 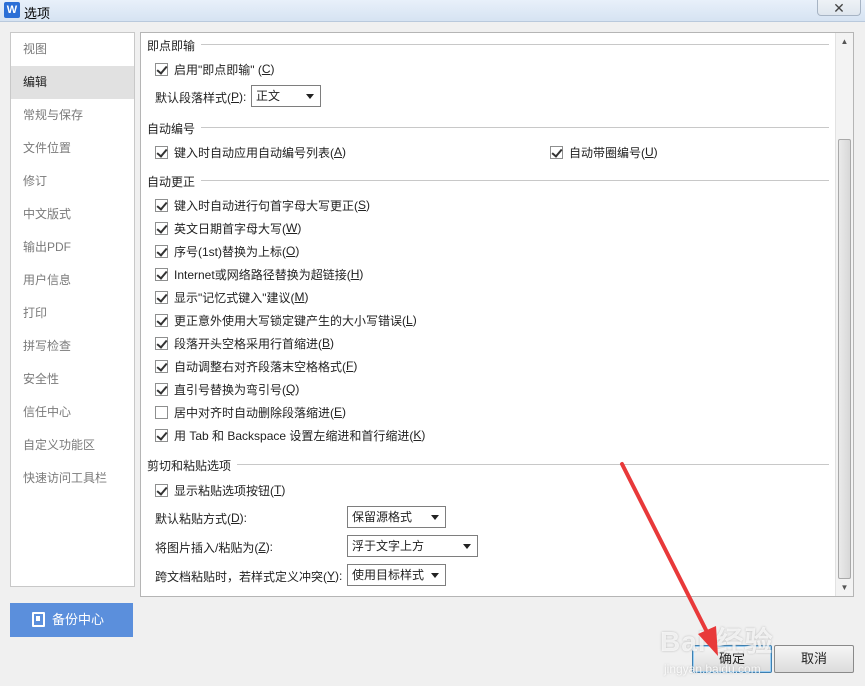 I want to click on cross-doc-paste-select: 使用目标样式, so click(x=396, y=575).